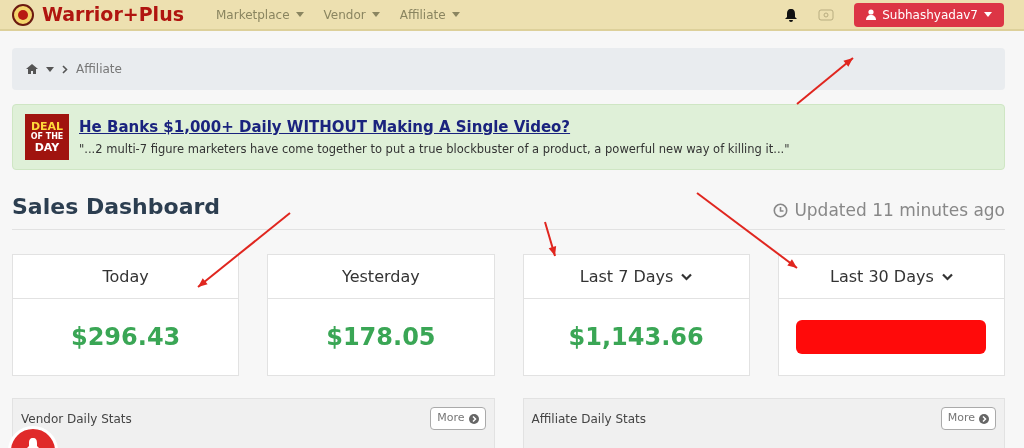 Image resolution: width=1024 pixels, height=448 pixels. Describe the element at coordinates (881, 276) in the screenshot. I see `card-title: Last 30 Days` at that location.